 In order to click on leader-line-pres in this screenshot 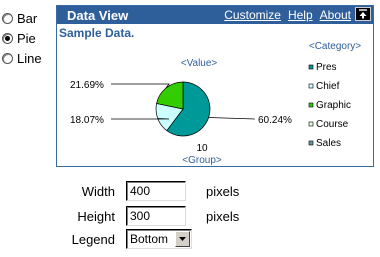, I will do `click(232, 118)`.